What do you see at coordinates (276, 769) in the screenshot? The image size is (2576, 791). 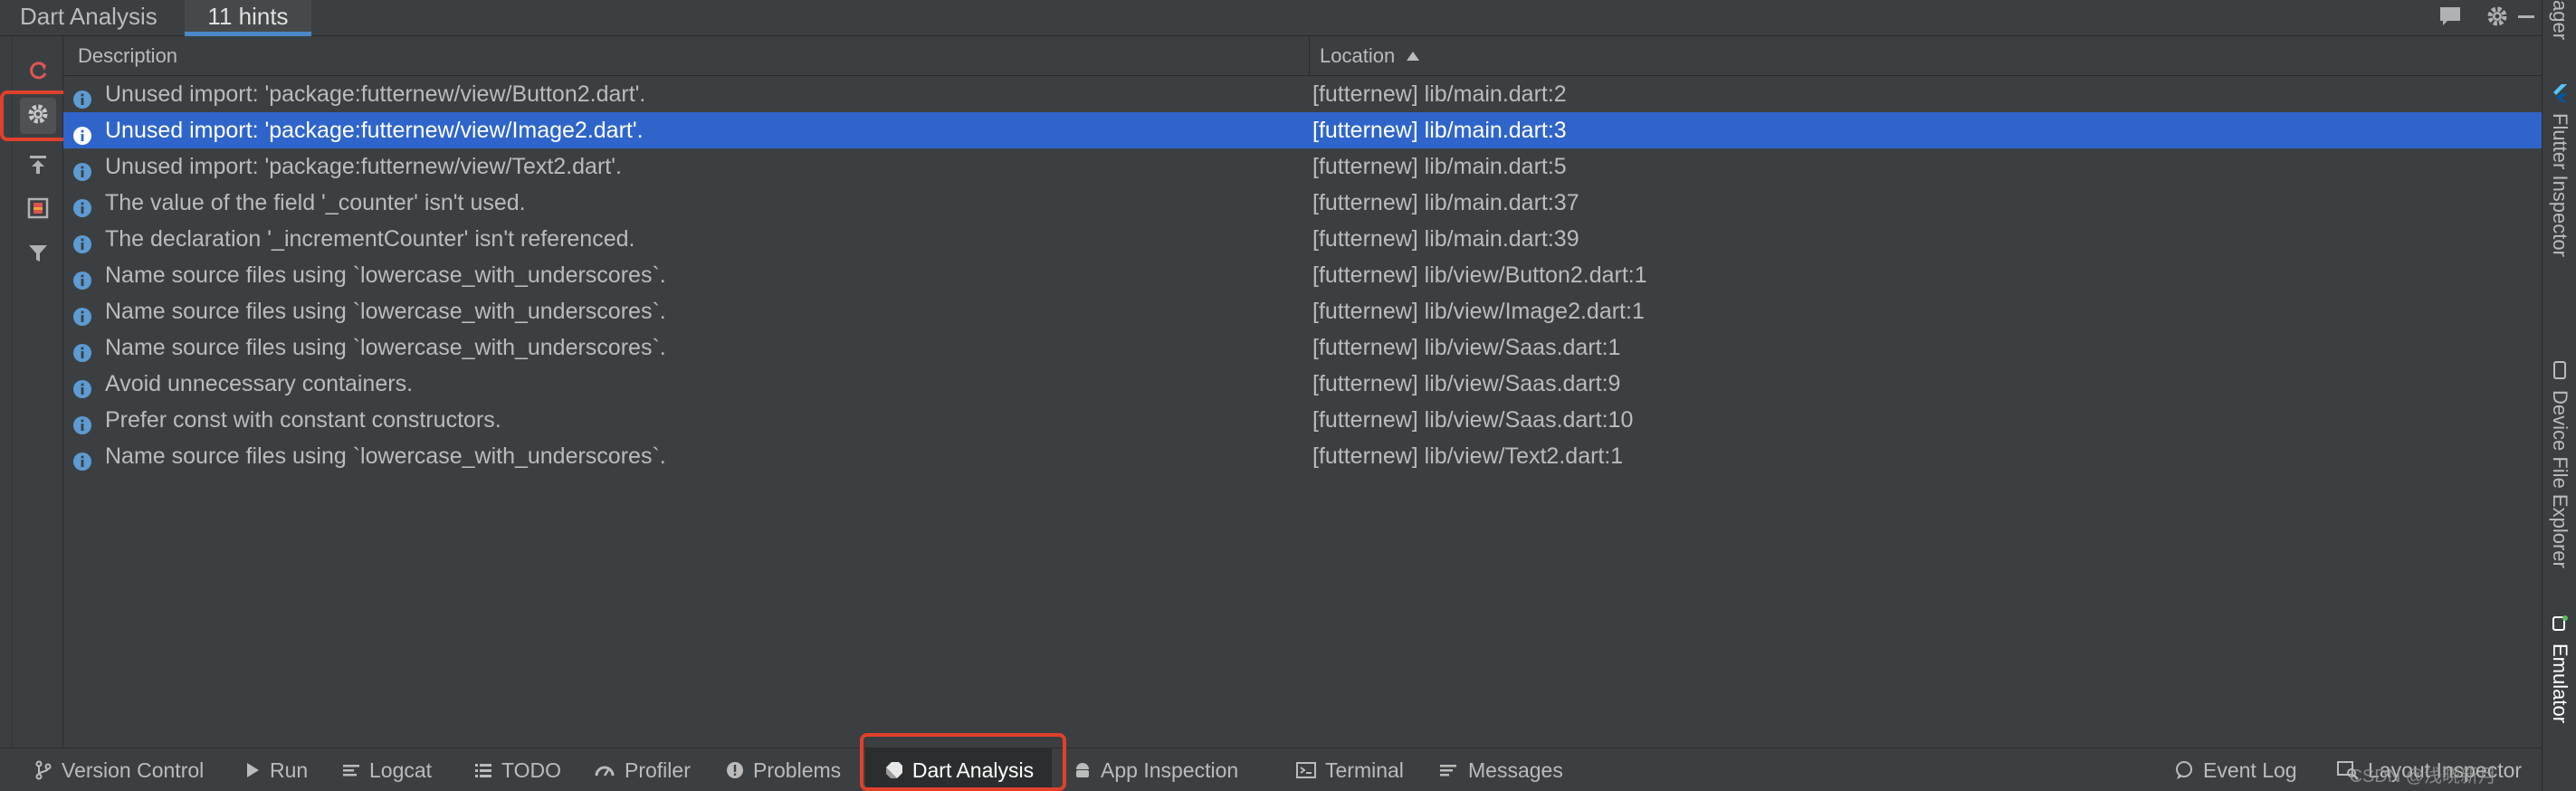 I see `tab-run: Run` at bounding box center [276, 769].